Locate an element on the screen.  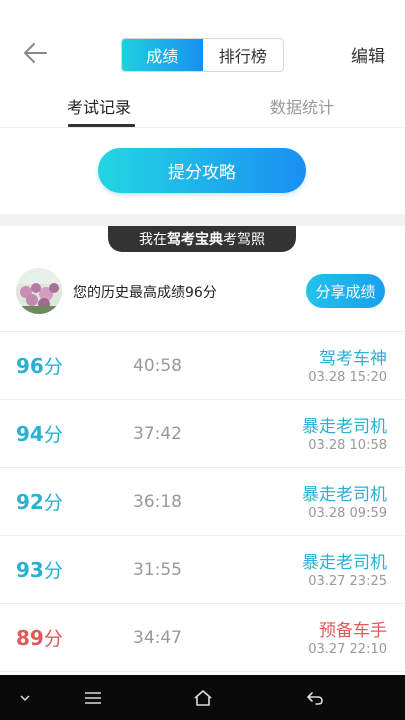
home-icon is located at coordinates (203, 697).